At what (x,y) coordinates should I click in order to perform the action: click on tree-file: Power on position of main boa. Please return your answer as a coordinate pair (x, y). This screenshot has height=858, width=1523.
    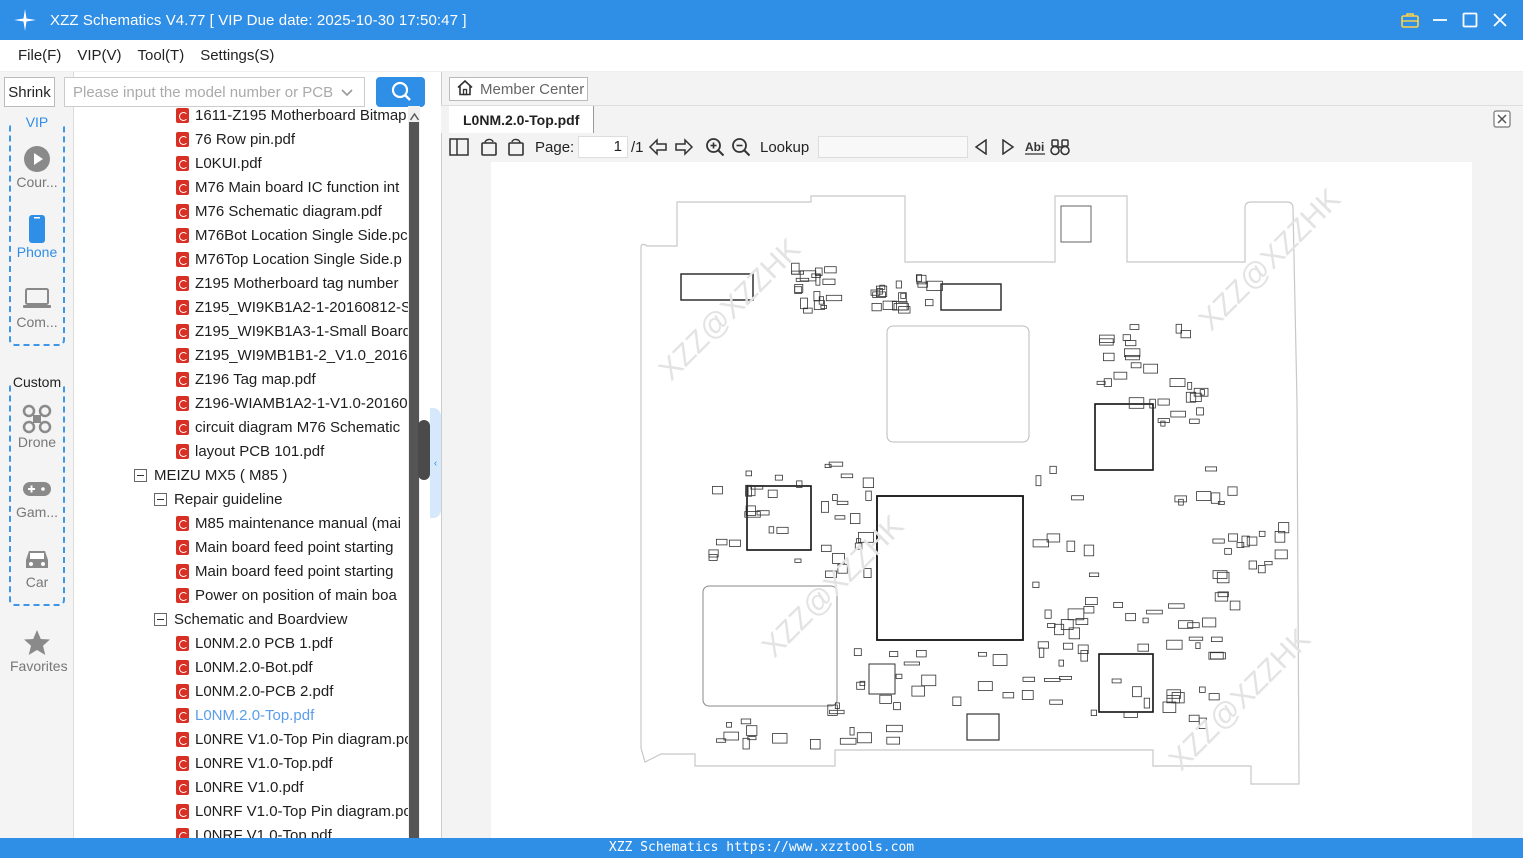
    Looking at the image, I should click on (286, 595).